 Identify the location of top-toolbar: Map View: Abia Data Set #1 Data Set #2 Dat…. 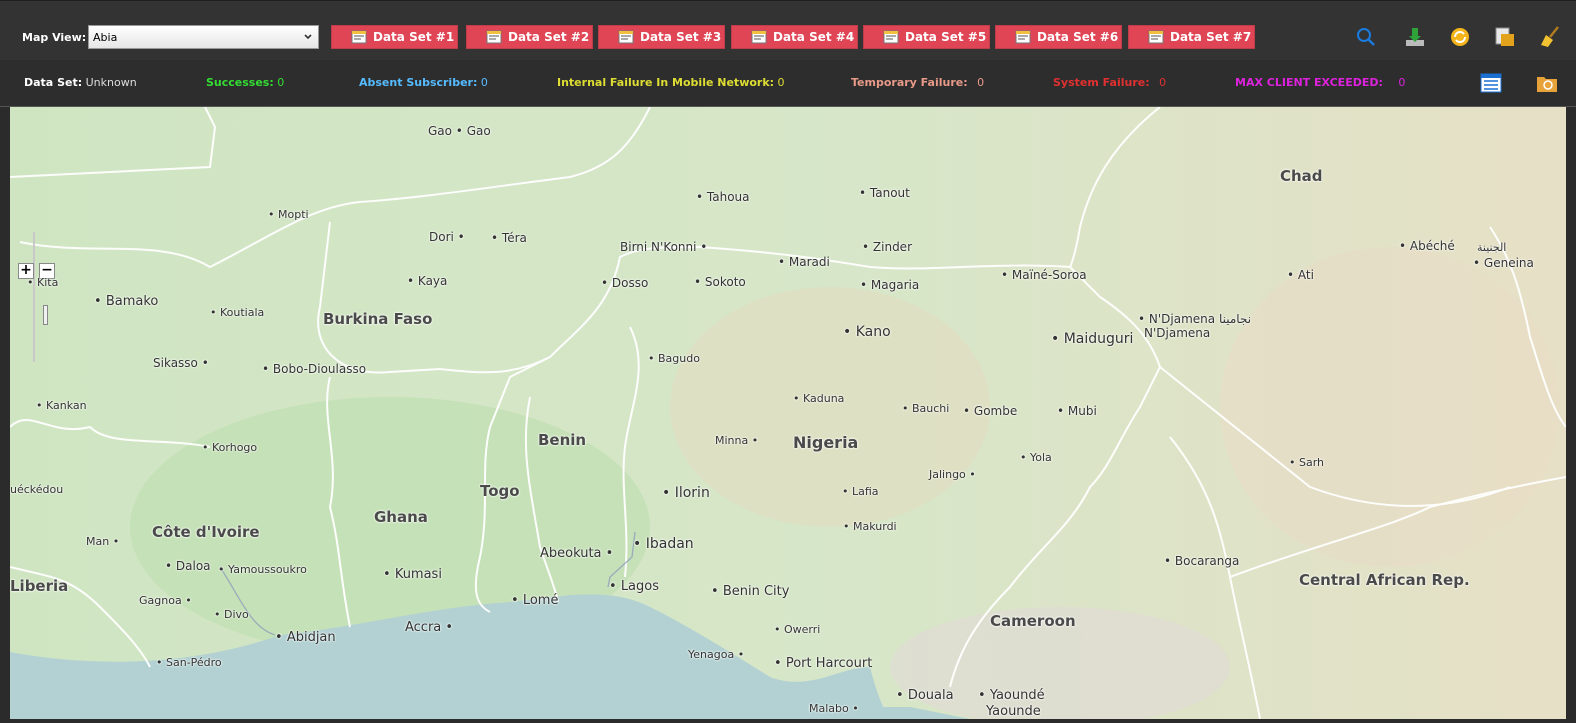
(788, 30).